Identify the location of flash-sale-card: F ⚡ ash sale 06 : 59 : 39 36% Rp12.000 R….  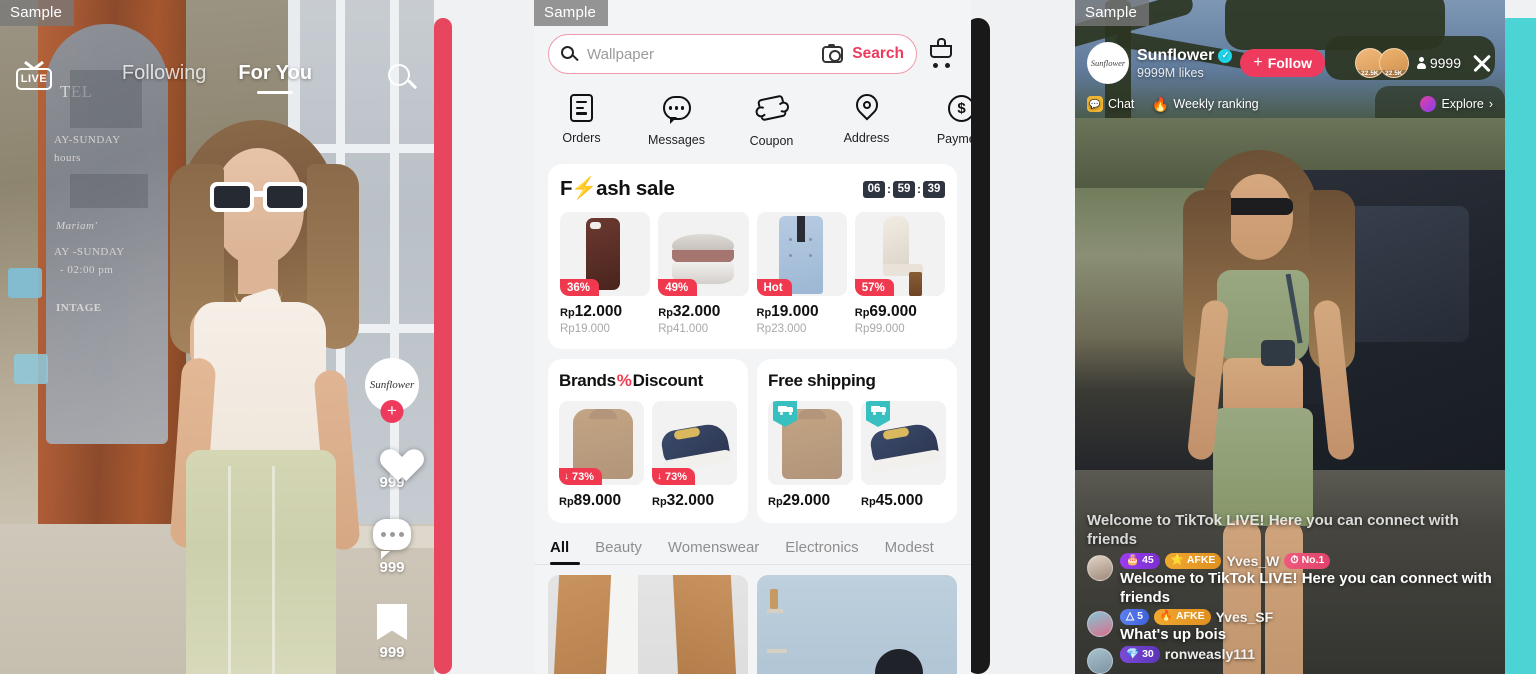
(752, 256).